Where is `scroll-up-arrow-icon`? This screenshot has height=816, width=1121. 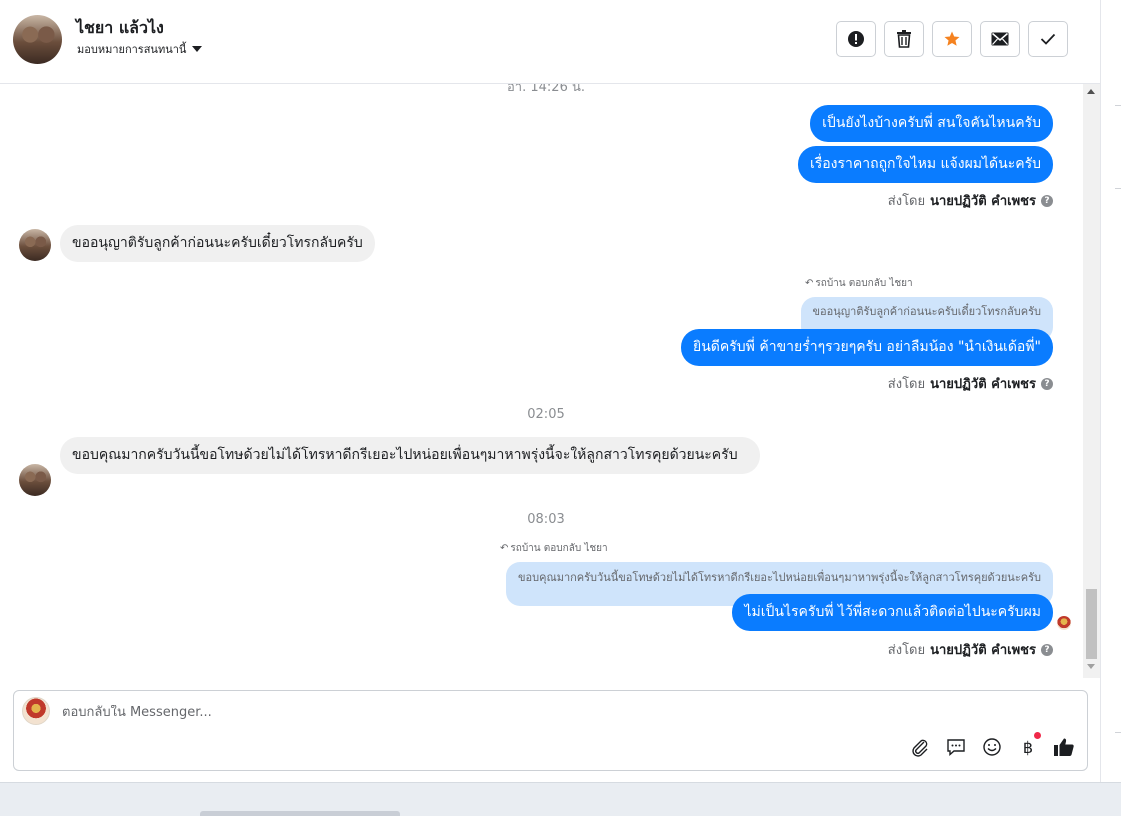 scroll-up-arrow-icon is located at coordinates (1091, 91).